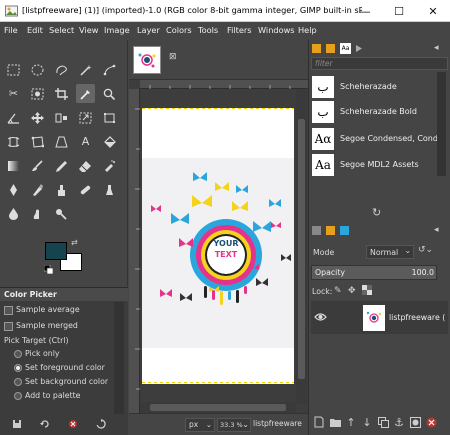 The image size is (450, 435). What do you see at coordinates (85, 69) in the screenshot?
I see `fuzzy-select-icon` at bounding box center [85, 69].